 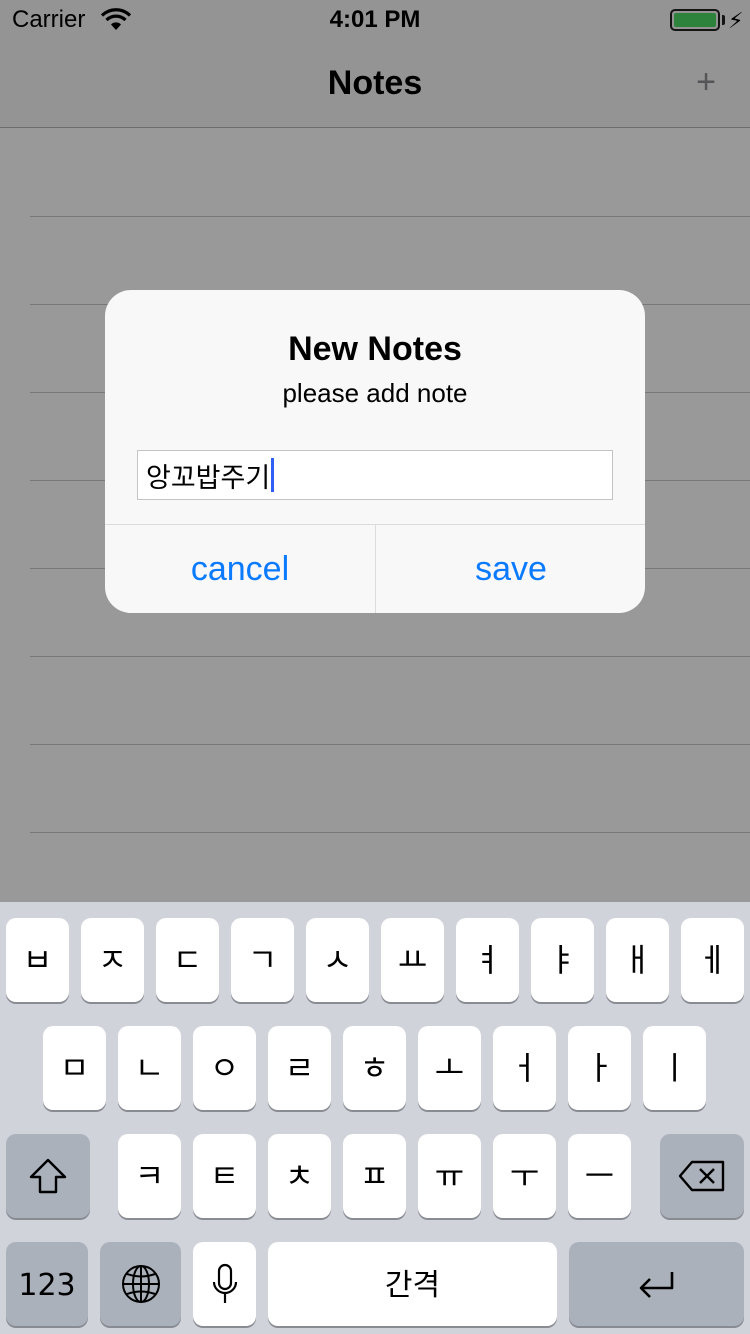 What do you see at coordinates (712, 960) in the screenshot?
I see `key: ㅔ` at bounding box center [712, 960].